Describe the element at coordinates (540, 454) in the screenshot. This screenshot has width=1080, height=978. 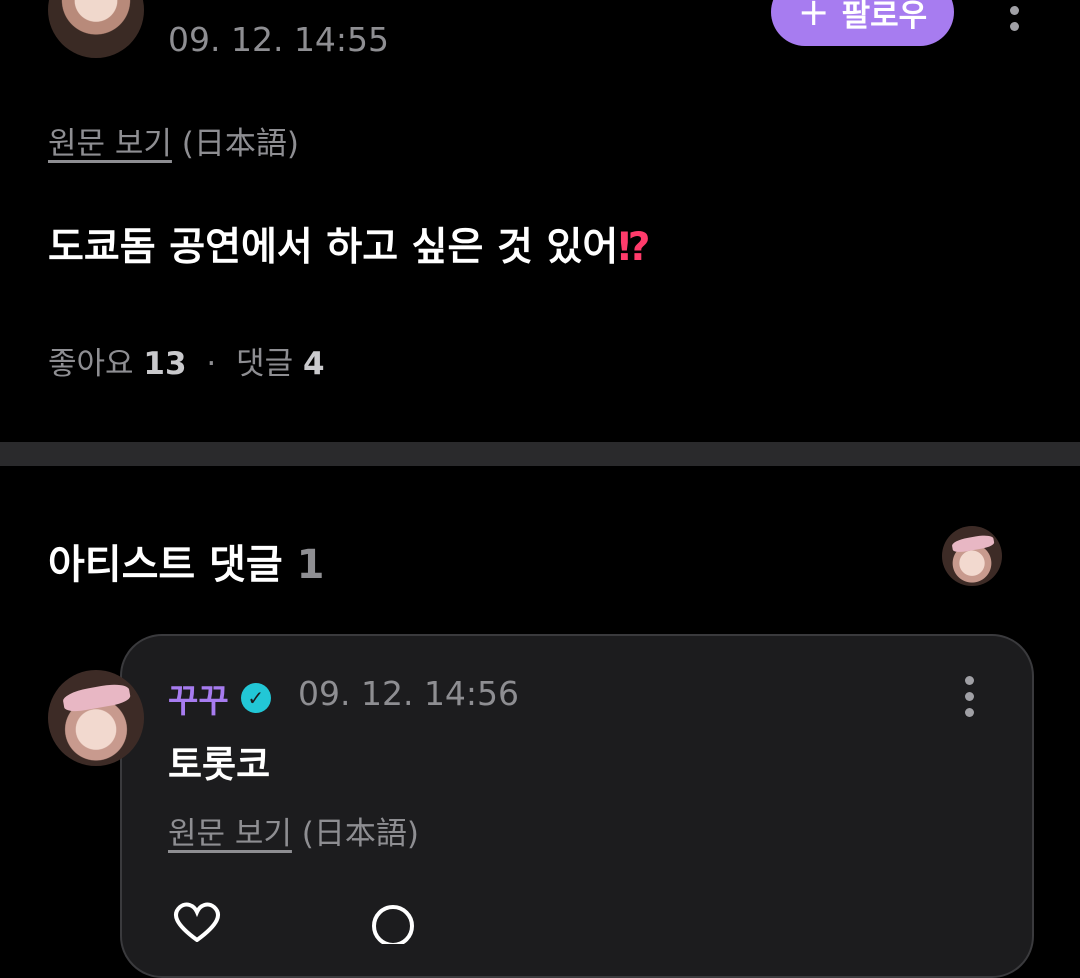
I see `section-divider` at that location.